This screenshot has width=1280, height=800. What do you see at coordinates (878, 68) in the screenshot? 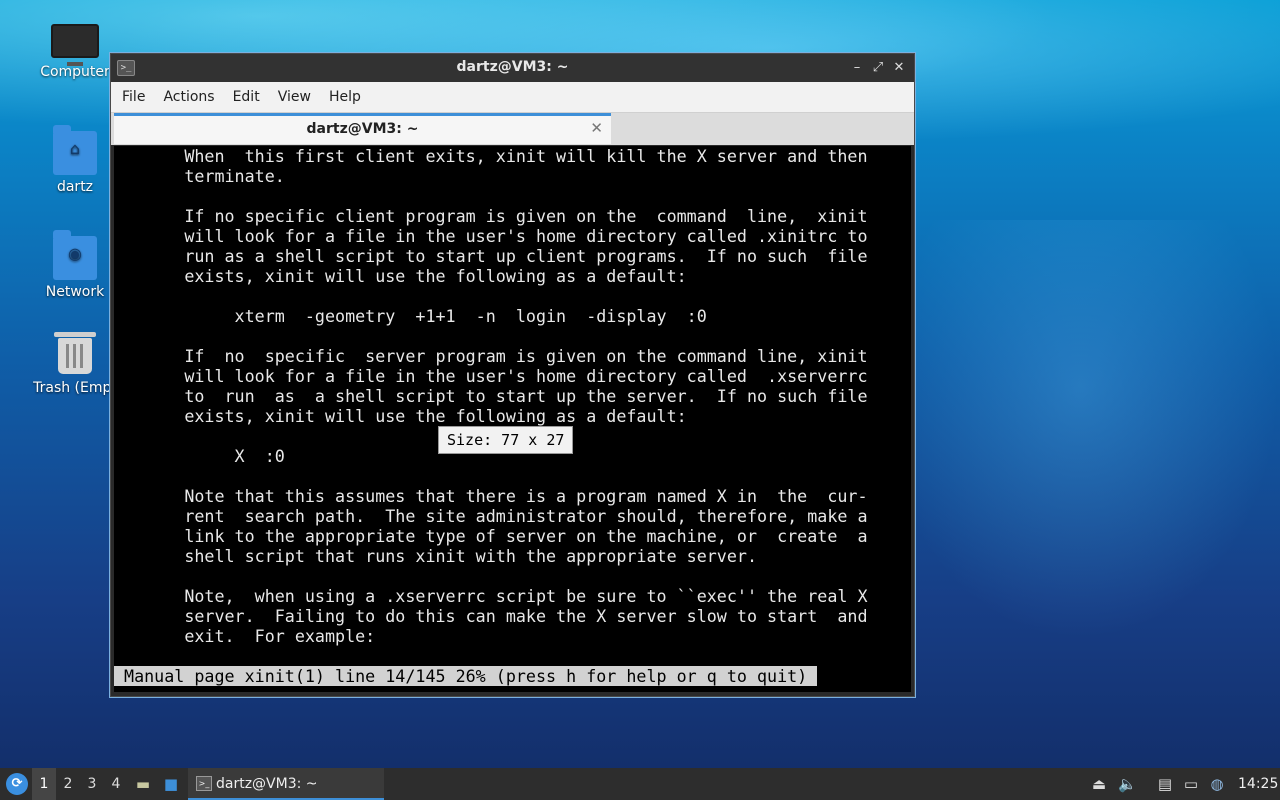
I see `maximize-button: ⤢` at bounding box center [878, 68].